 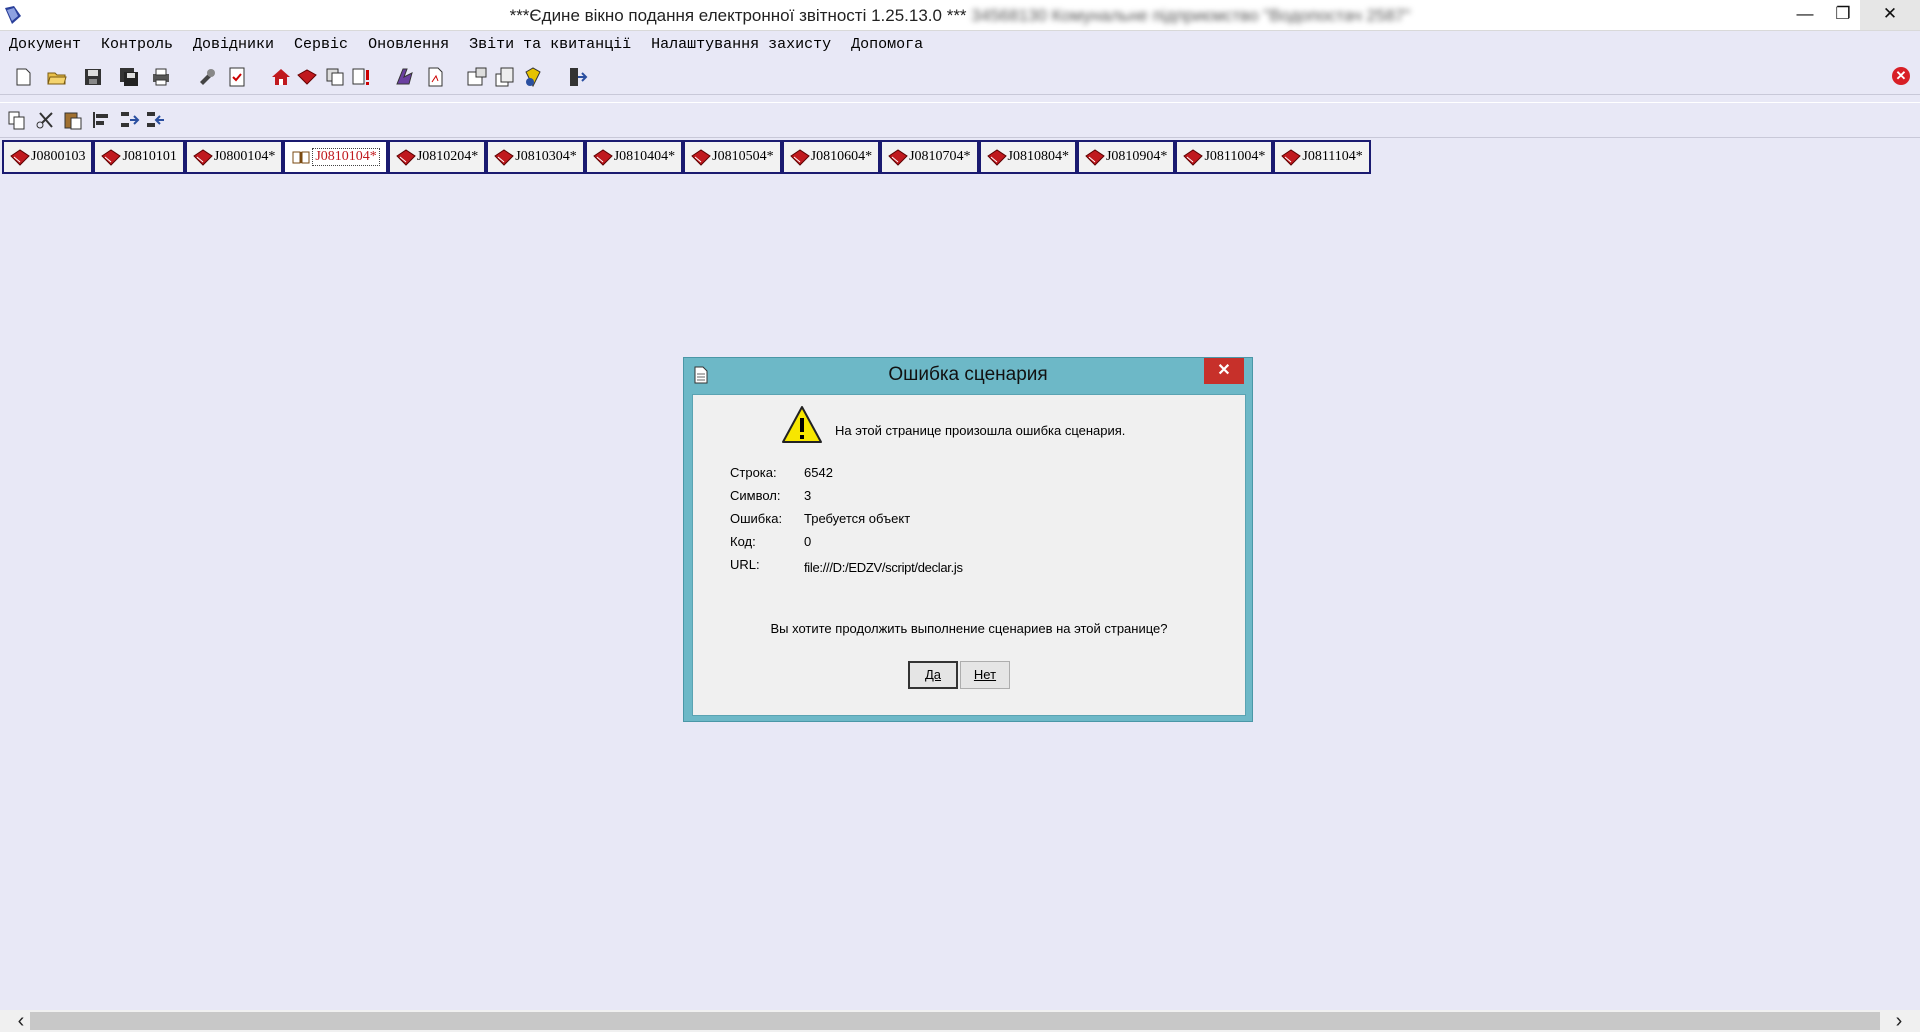 I want to click on document-tab: J0810704*, so click(x=929, y=157).